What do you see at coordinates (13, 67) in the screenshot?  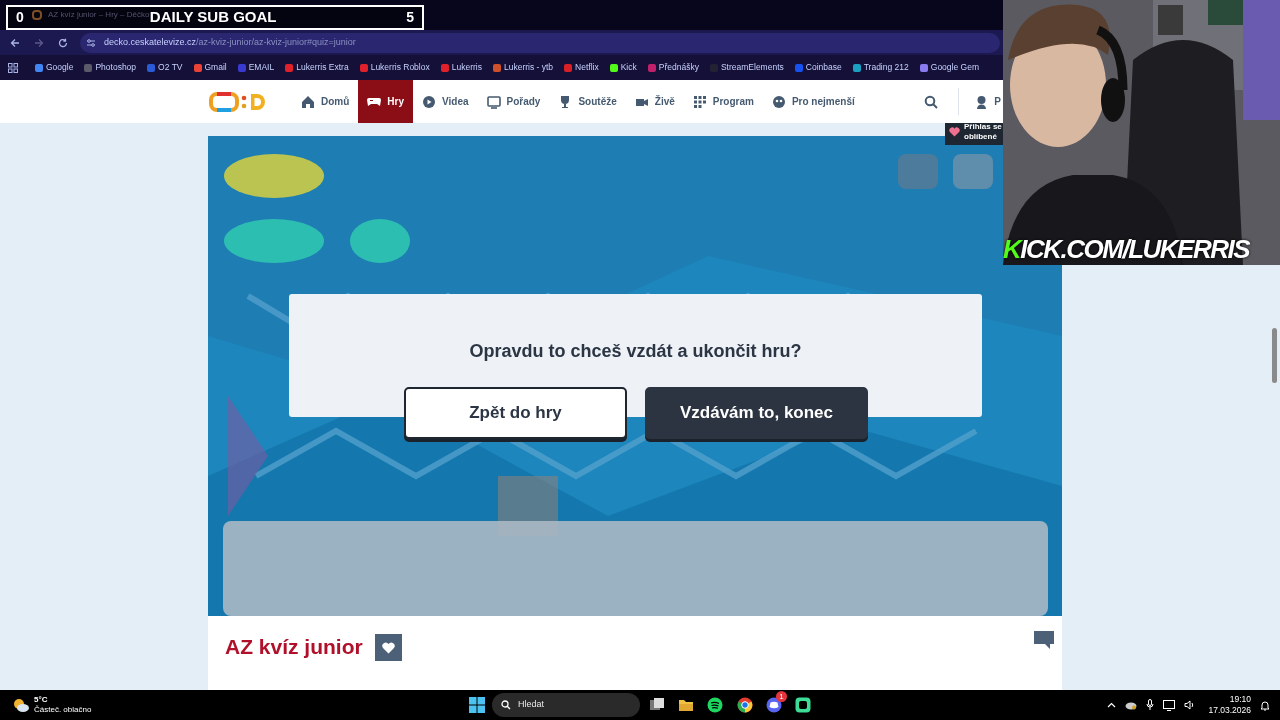 I see `apps-grid-icon` at bounding box center [13, 67].